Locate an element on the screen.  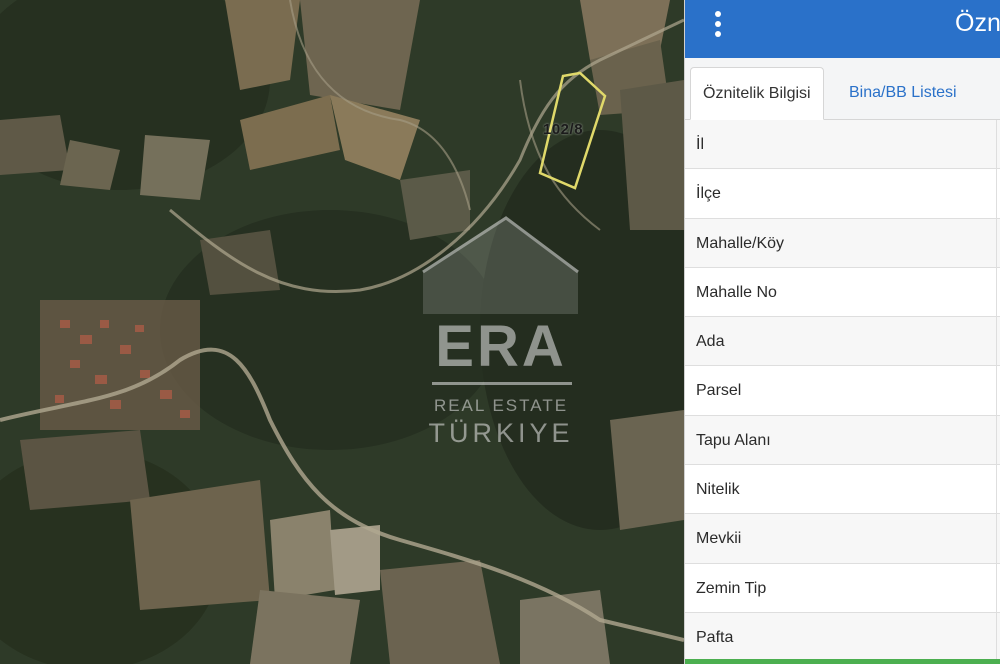
tab-building-list: Bina/BB Listesi is located at coordinates (903, 93).